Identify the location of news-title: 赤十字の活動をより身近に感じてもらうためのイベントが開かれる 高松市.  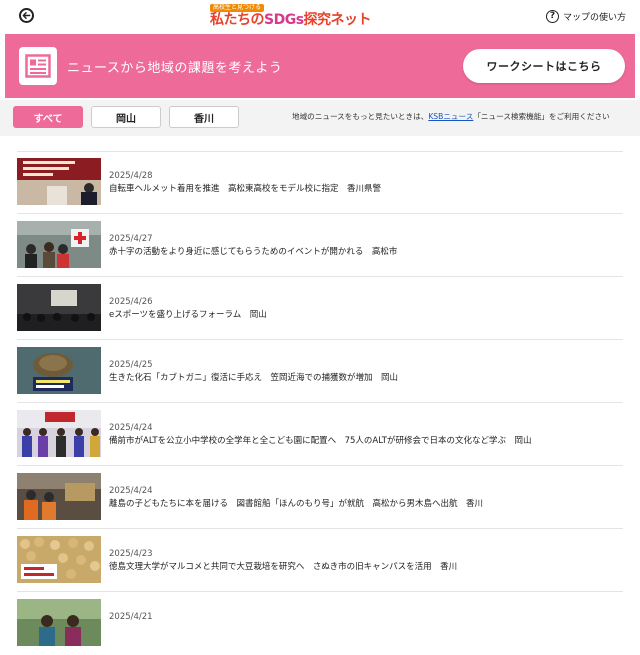
(253, 252).